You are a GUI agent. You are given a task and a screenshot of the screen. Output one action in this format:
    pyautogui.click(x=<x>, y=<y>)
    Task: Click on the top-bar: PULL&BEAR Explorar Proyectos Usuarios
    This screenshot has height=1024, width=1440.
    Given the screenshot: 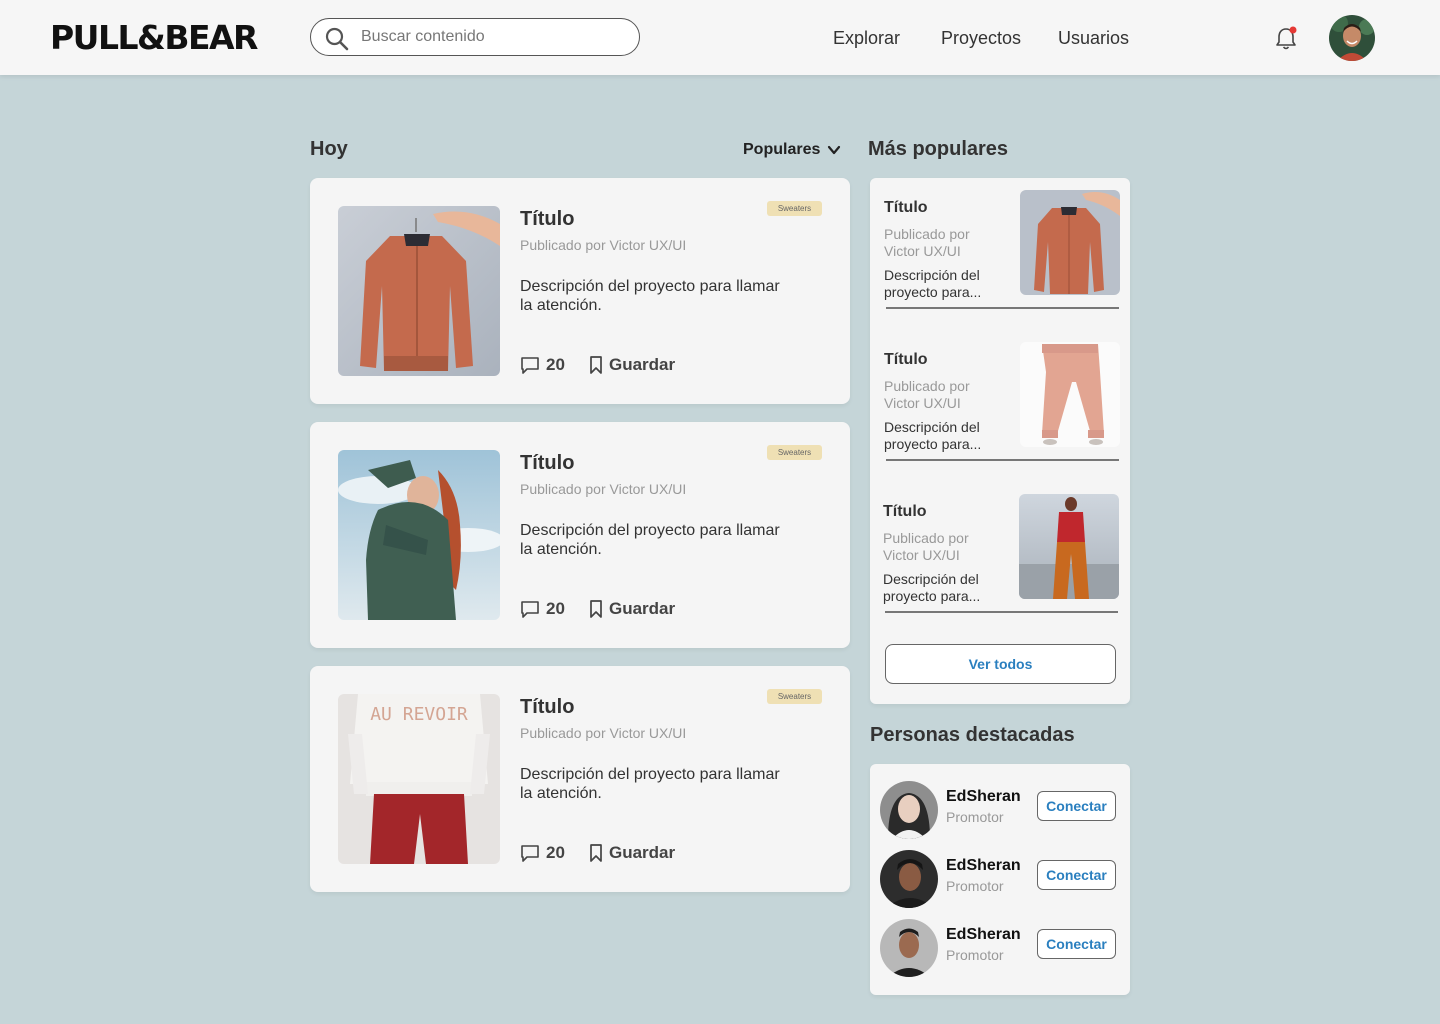 What is the action you would take?
    pyautogui.click(x=720, y=37)
    